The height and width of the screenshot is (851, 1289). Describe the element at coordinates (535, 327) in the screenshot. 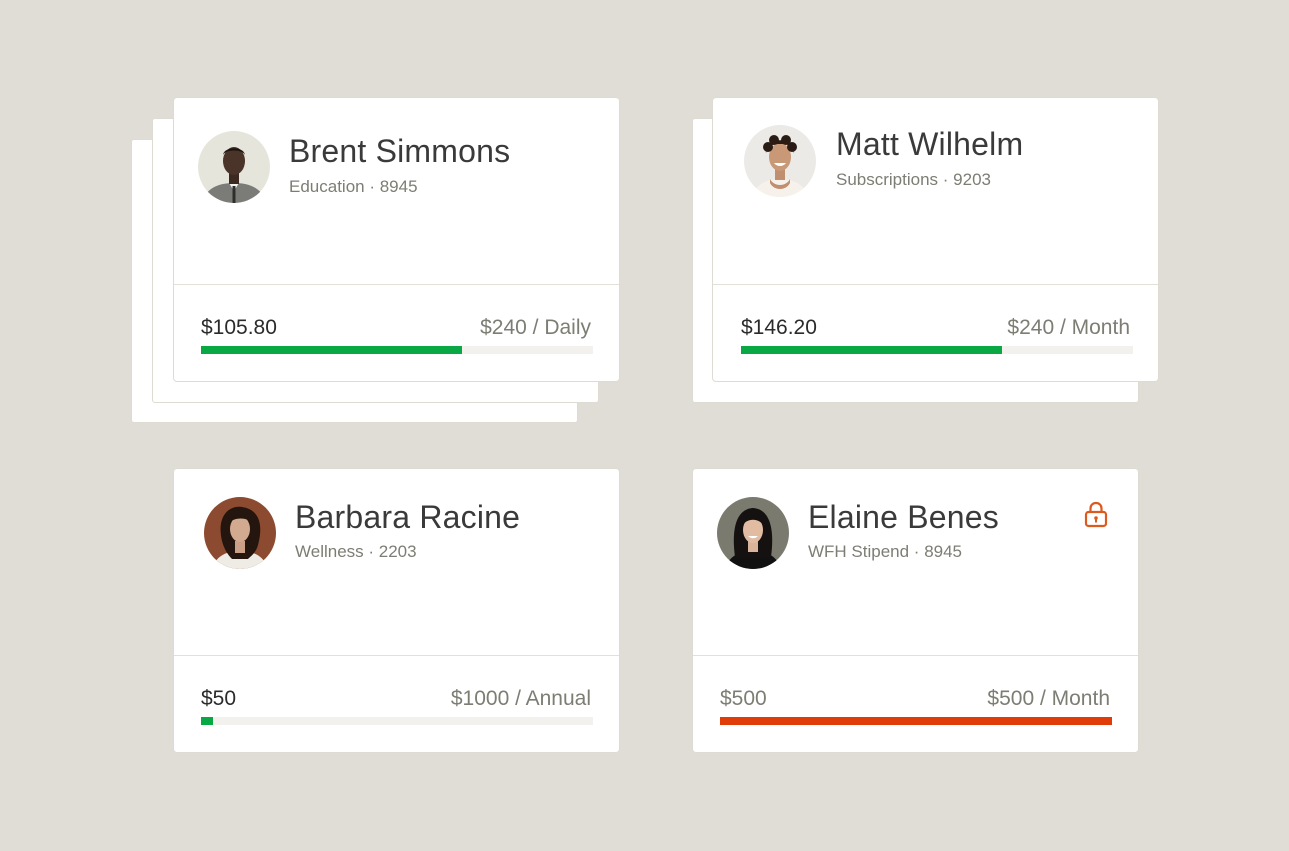

I see `spend-limit: $240 / Daily` at that location.